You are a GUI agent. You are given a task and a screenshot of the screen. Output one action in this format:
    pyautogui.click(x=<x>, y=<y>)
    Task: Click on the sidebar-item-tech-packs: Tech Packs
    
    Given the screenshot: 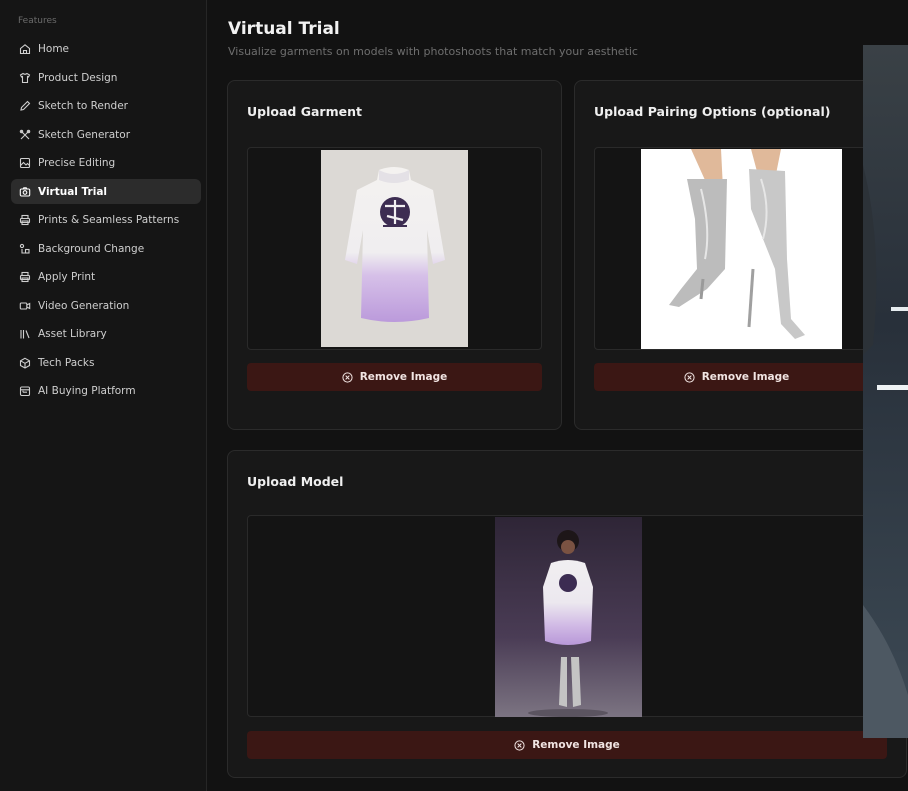 What is the action you would take?
    pyautogui.click(x=106, y=362)
    